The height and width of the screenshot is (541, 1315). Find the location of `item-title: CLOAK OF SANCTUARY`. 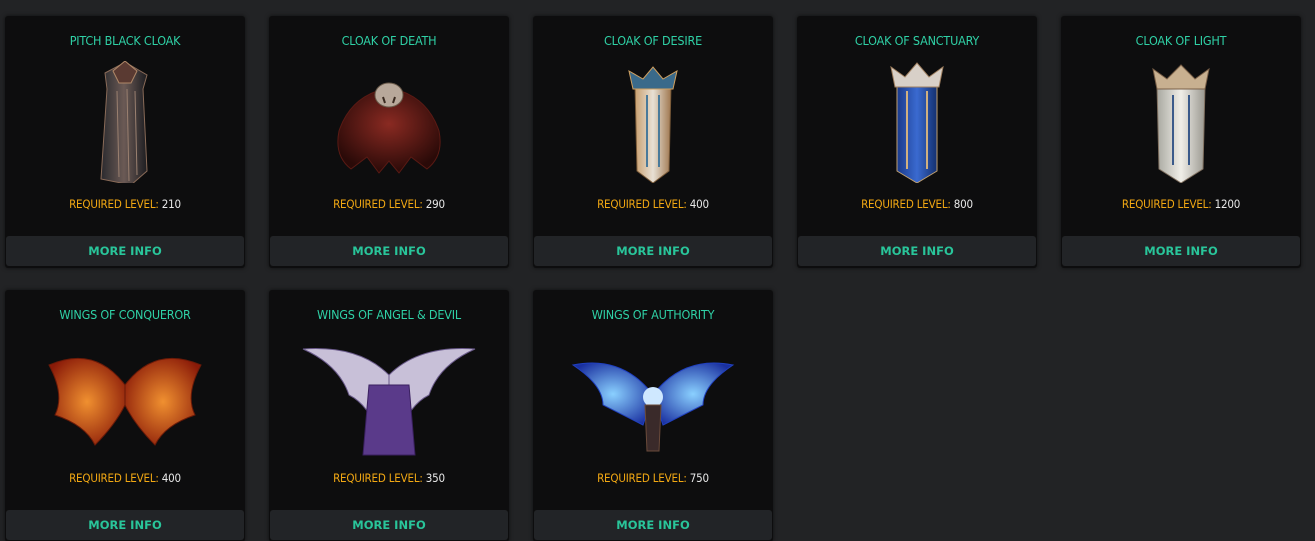

item-title: CLOAK OF SANCTUARY is located at coordinates (917, 40).